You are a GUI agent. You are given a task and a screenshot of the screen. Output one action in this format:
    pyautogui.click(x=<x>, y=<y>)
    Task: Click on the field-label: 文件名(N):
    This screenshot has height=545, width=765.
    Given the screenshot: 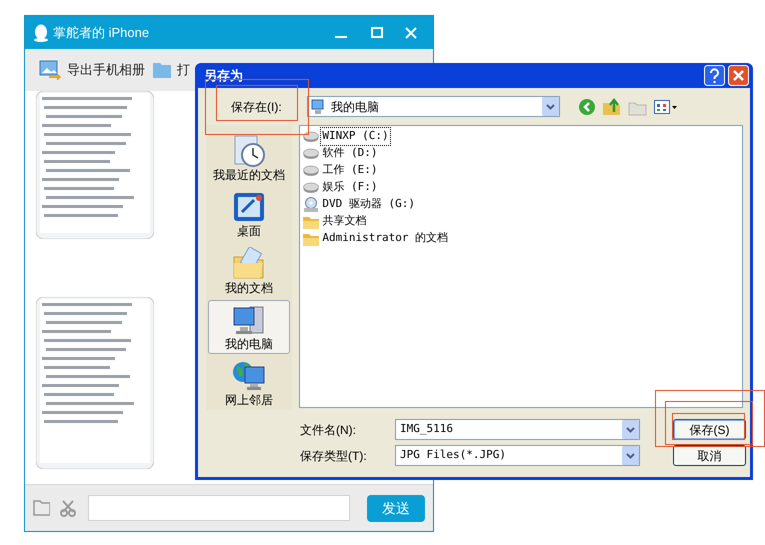 What is the action you would take?
    pyautogui.click(x=328, y=430)
    